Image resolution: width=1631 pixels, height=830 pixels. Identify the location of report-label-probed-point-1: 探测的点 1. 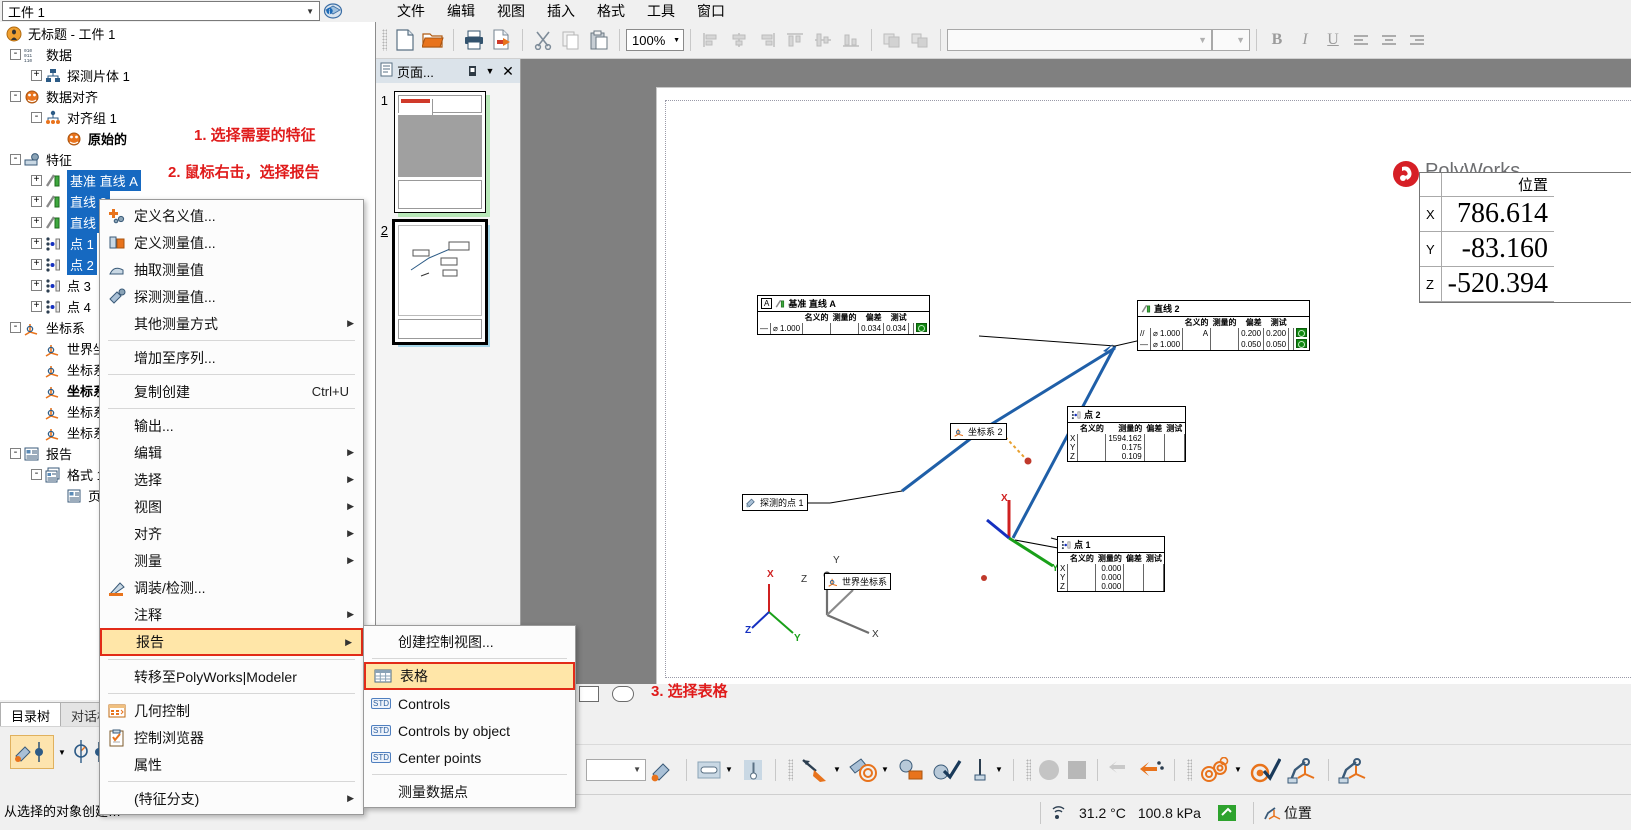
(775, 502).